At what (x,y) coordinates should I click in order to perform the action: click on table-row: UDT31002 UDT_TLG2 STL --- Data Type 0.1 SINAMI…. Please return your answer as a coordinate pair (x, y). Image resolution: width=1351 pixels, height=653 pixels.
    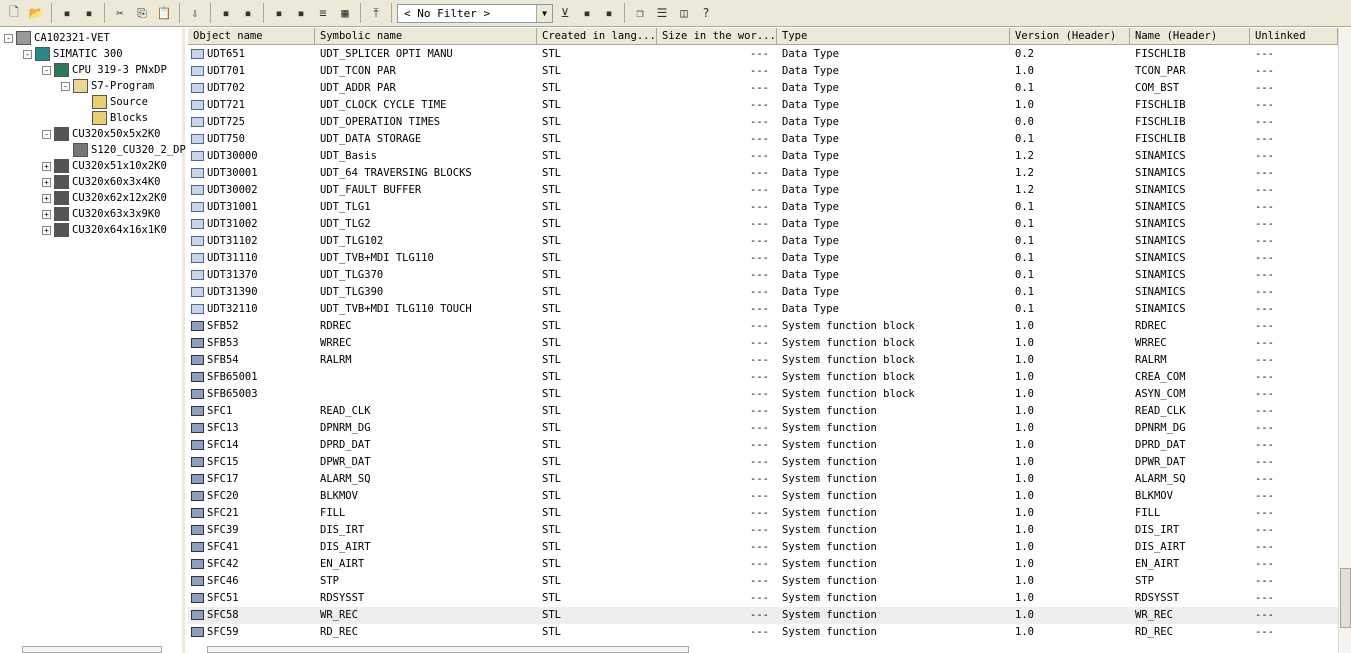
    Looking at the image, I should click on (763, 224).